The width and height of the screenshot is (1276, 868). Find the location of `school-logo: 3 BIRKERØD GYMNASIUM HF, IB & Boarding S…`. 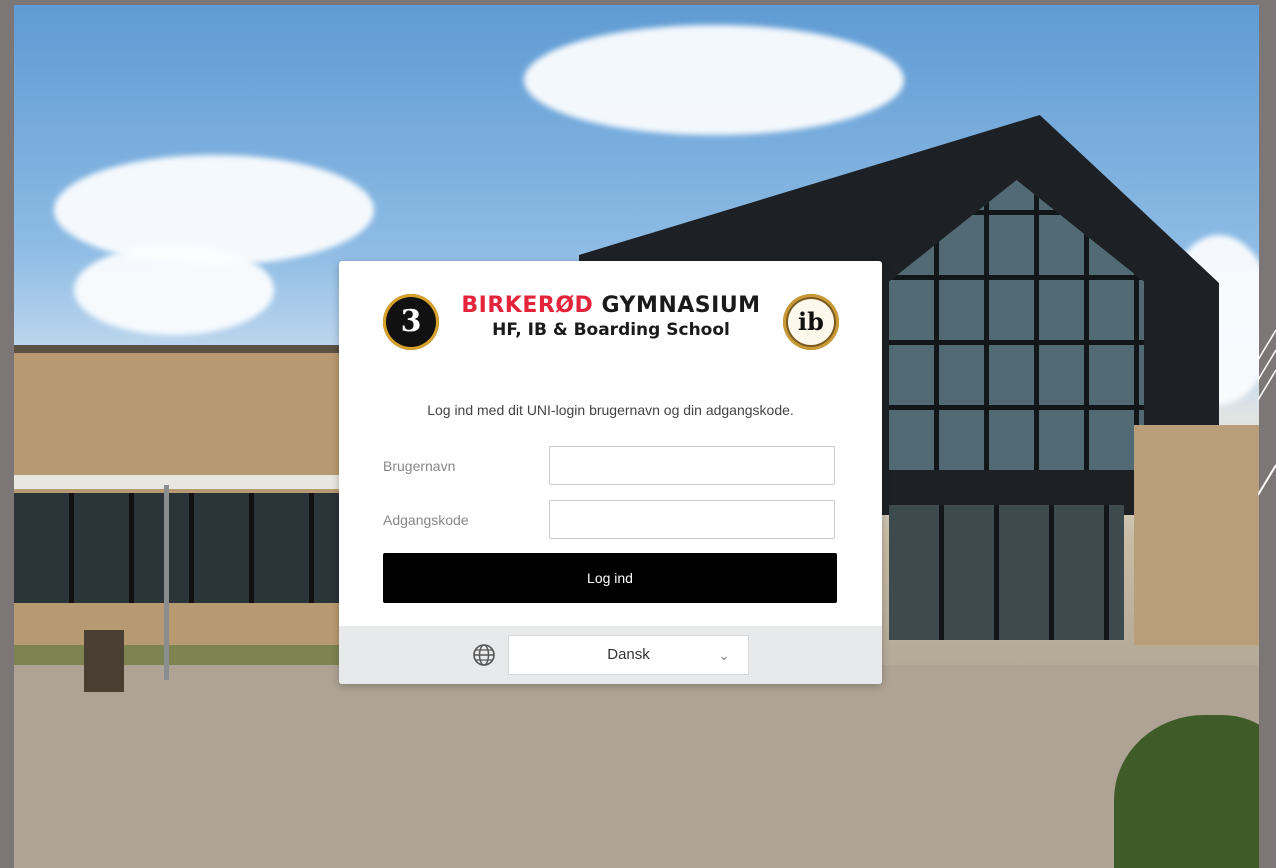

school-logo: 3 BIRKERØD GYMNASIUM HF, IB & Boarding S… is located at coordinates (611, 324).